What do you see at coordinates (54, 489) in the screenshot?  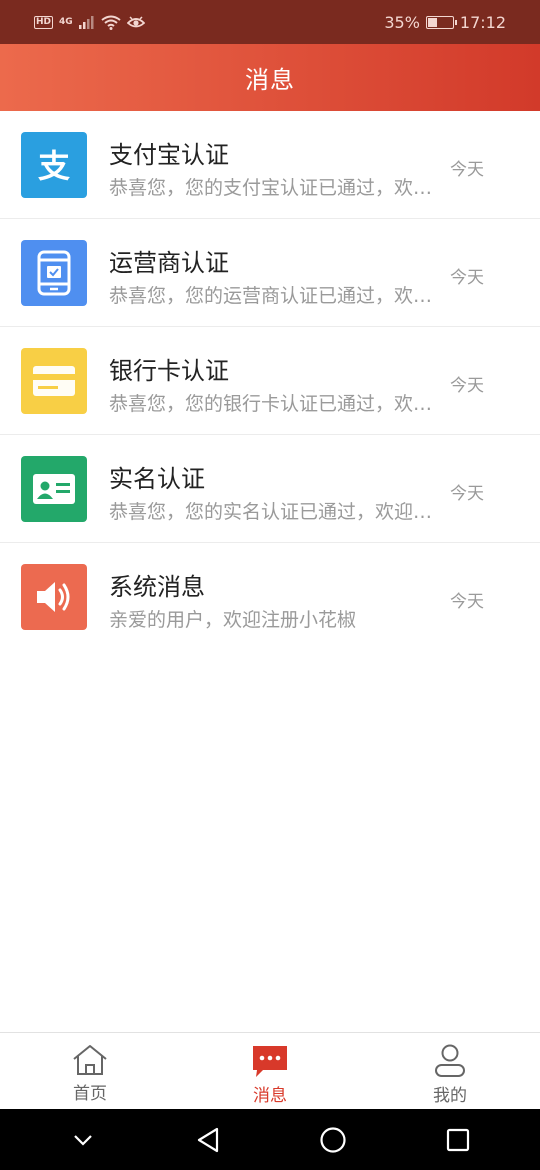 I see `id-card-icon` at bounding box center [54, 489].